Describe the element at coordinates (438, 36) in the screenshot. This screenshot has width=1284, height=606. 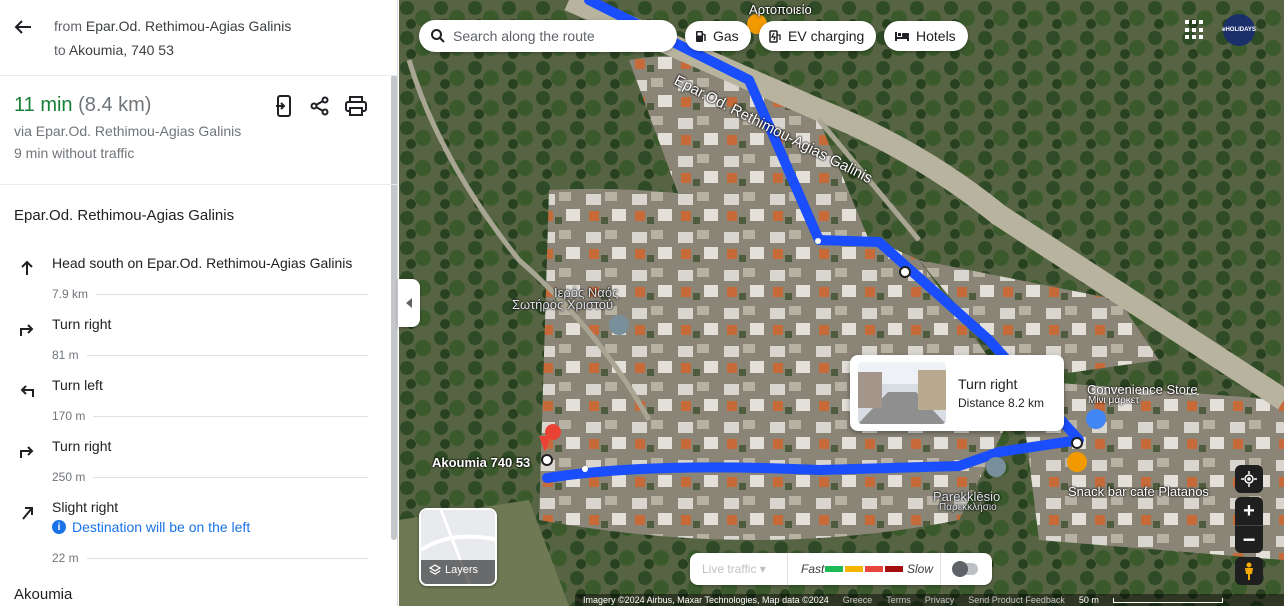
I see `search-icon` at that location.